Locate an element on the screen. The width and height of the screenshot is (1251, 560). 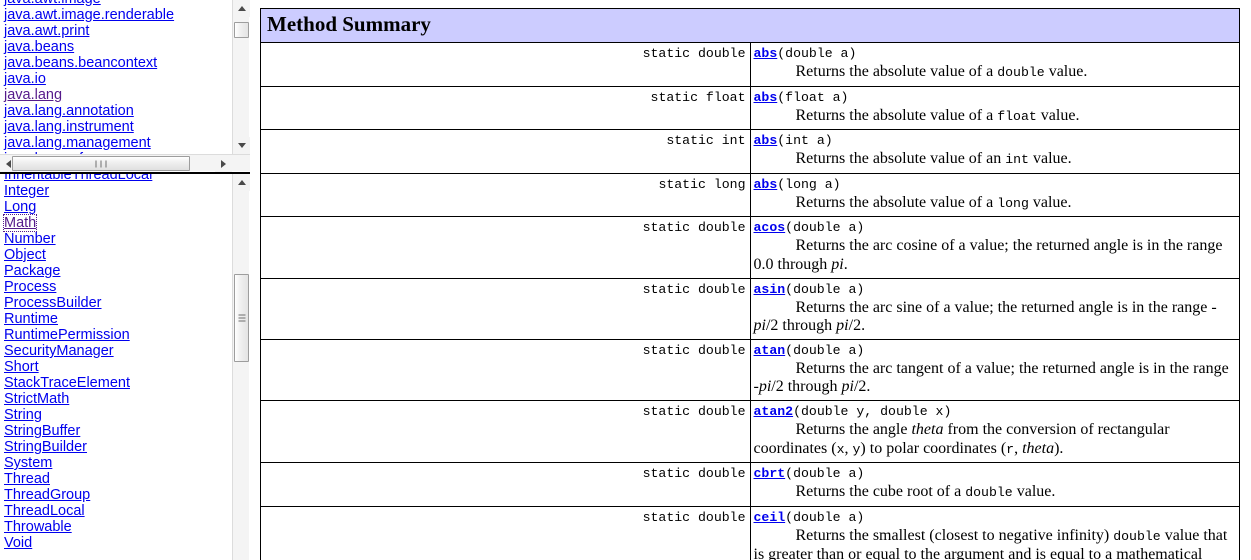
class-link: RuntimePermission is located at coordinates (67, 335).